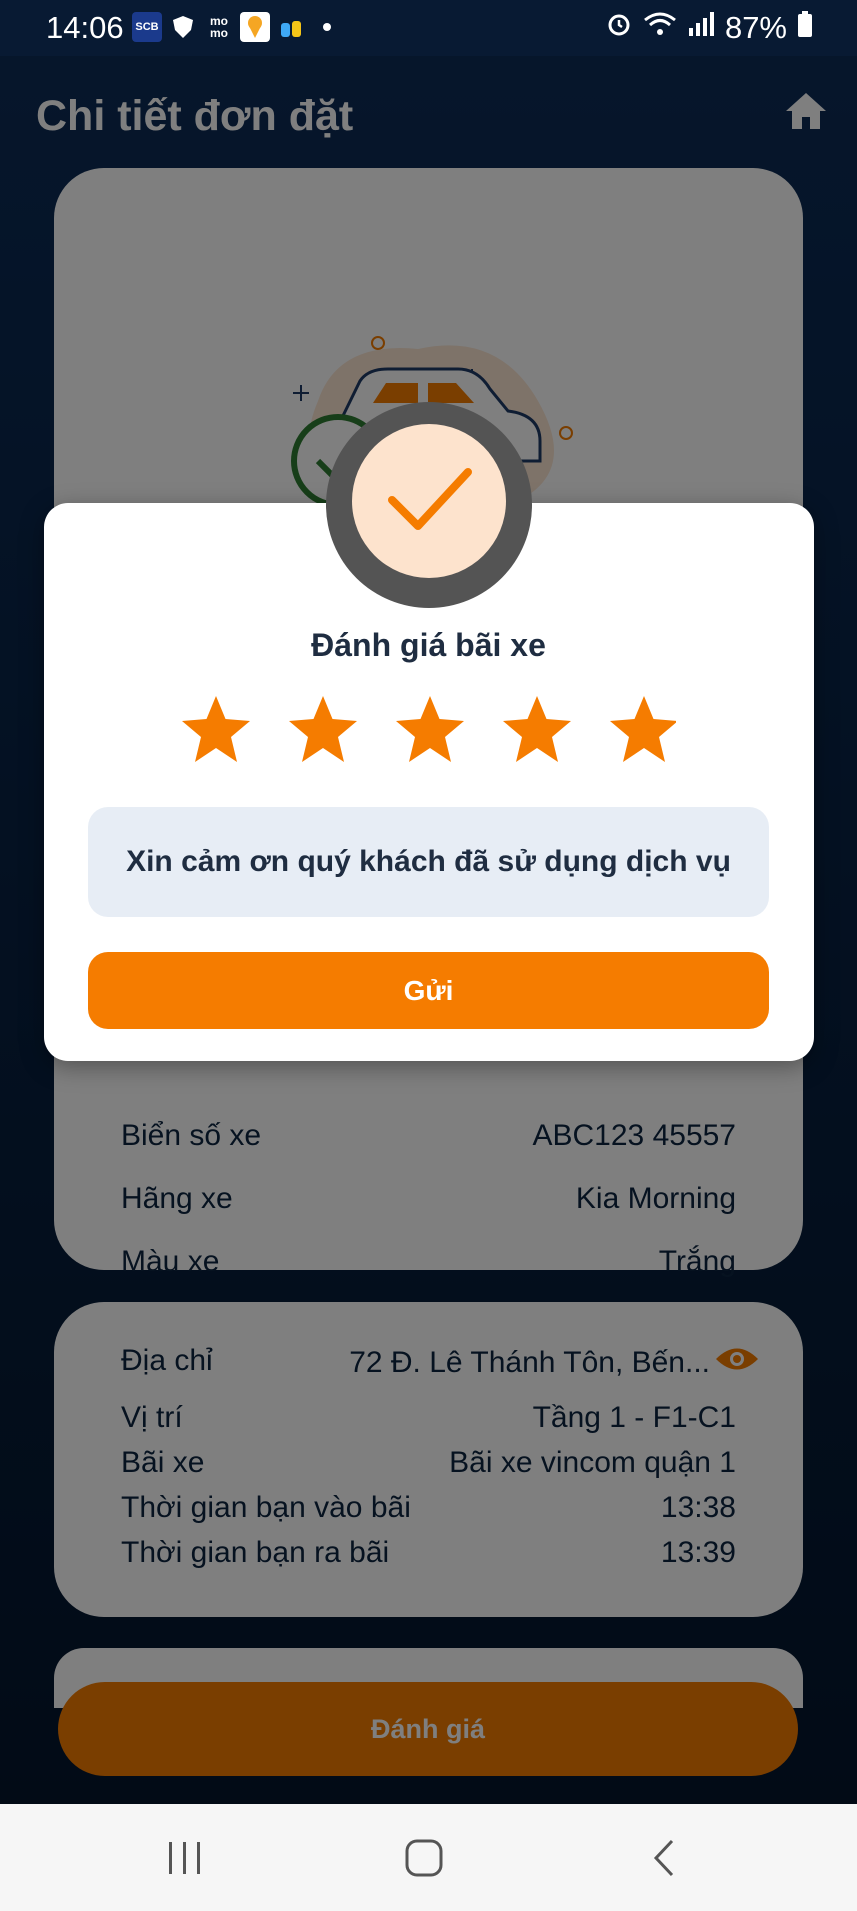 This screenshot has width=857, height=1911. What do you see at coordinates (147, 27) in the screenshot?
I see `scb-icon: SCB` at bounding box center [147, 27].